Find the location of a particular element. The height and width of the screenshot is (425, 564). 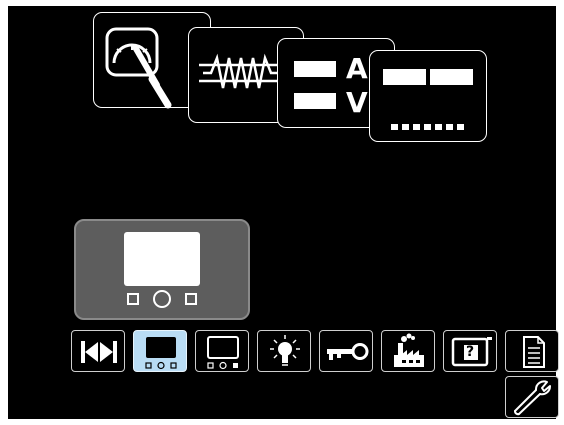

display-config-alt-button is located at coordinates (222, 351).